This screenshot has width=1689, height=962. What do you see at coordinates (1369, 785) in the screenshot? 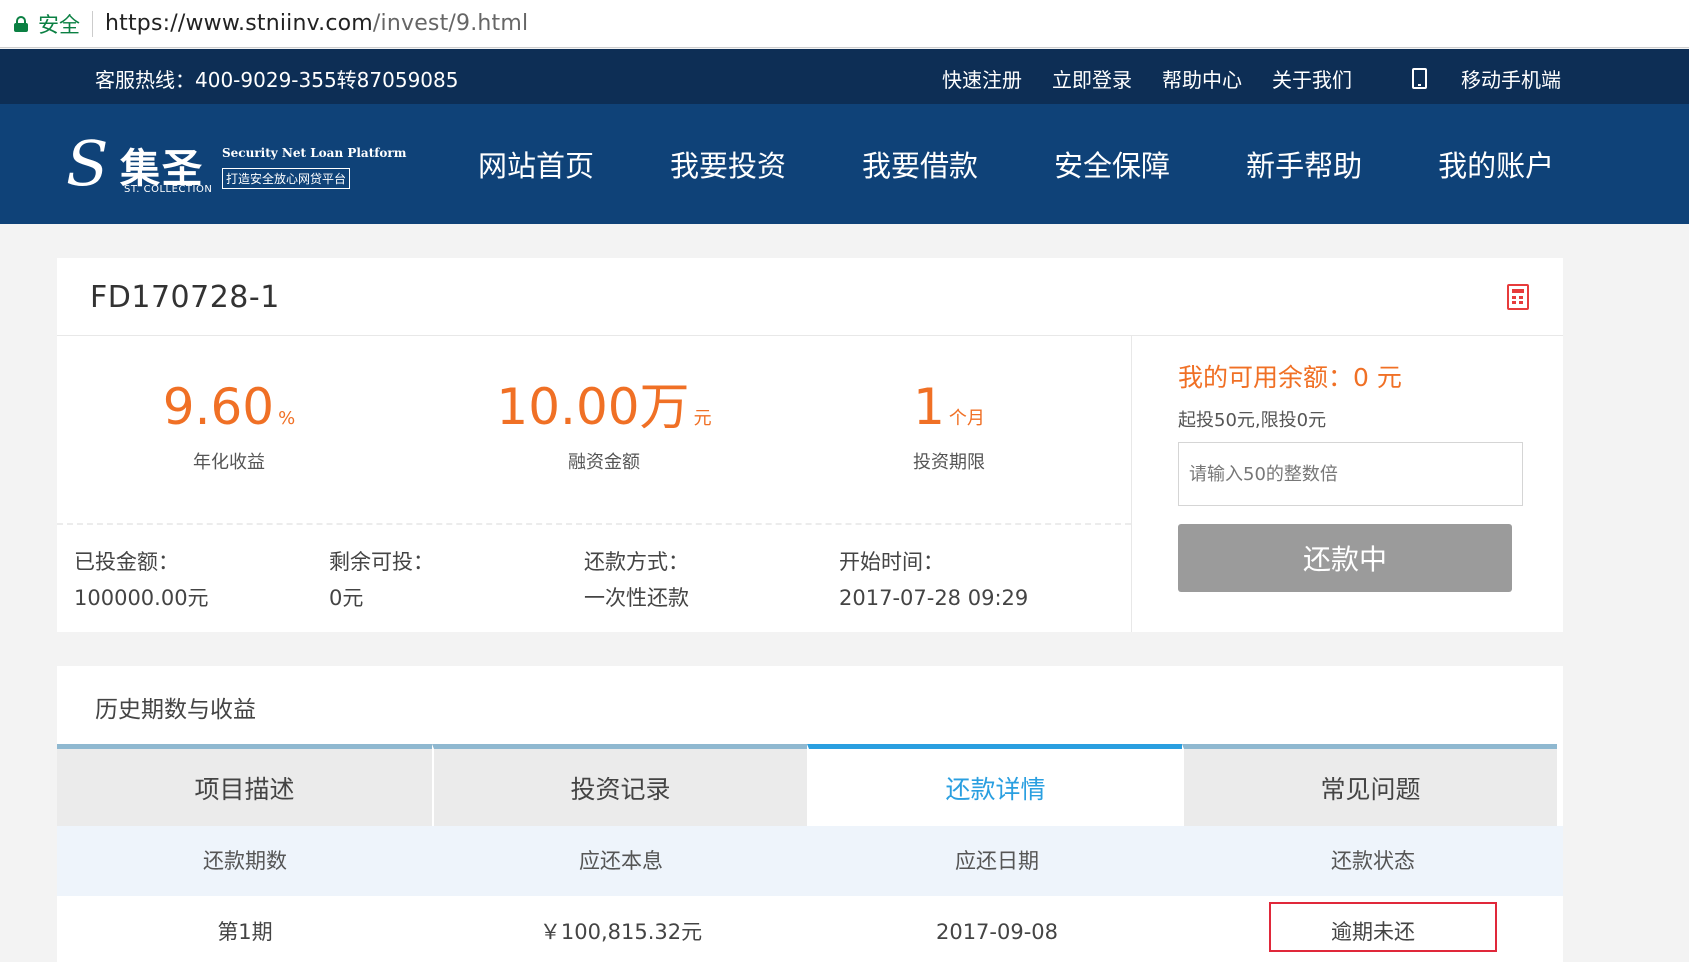
I see `tab-faq: 常见问题` at bounding box center [1369, 785].